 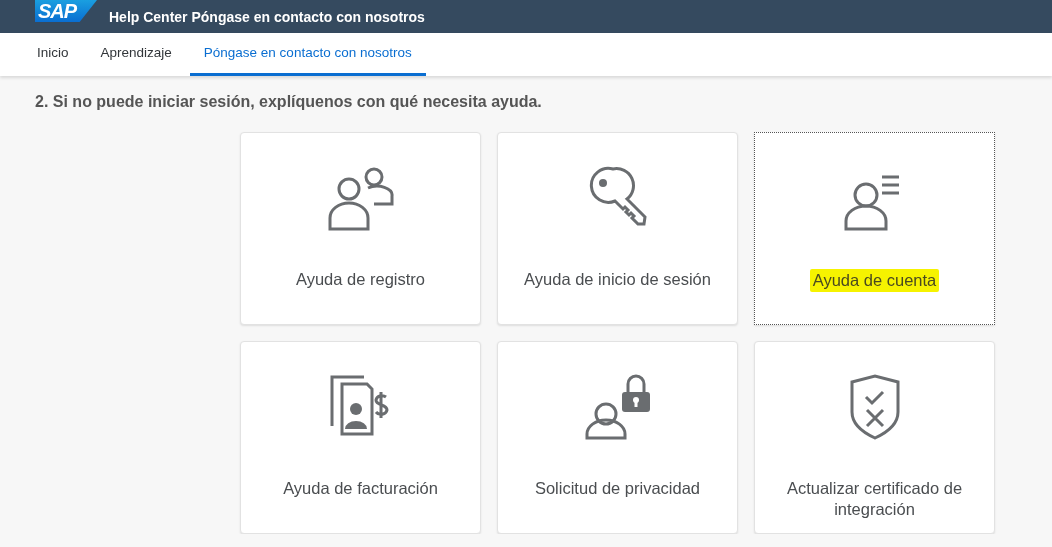 What do you see at coordinates (66, 11) in the screenshot?
I see `sap-logo: SAP` at bounding box center [66, 11].